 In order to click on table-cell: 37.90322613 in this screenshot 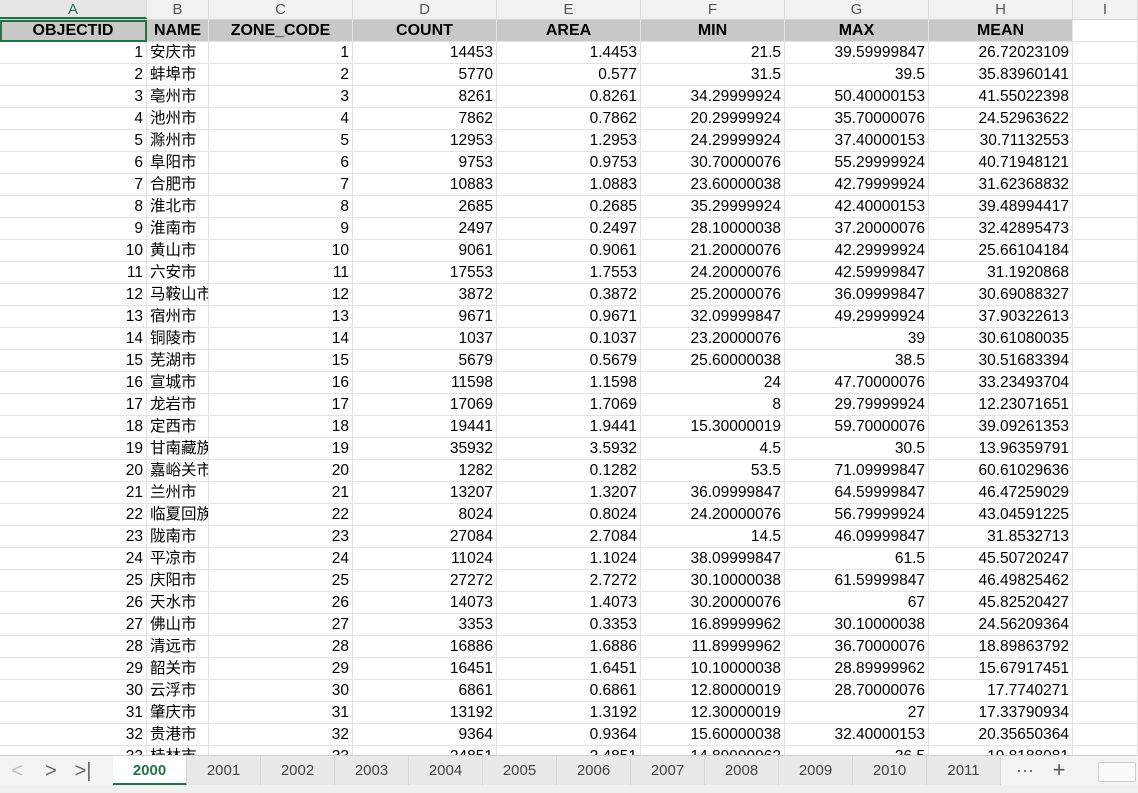, I will do `click(1001, 317)`.